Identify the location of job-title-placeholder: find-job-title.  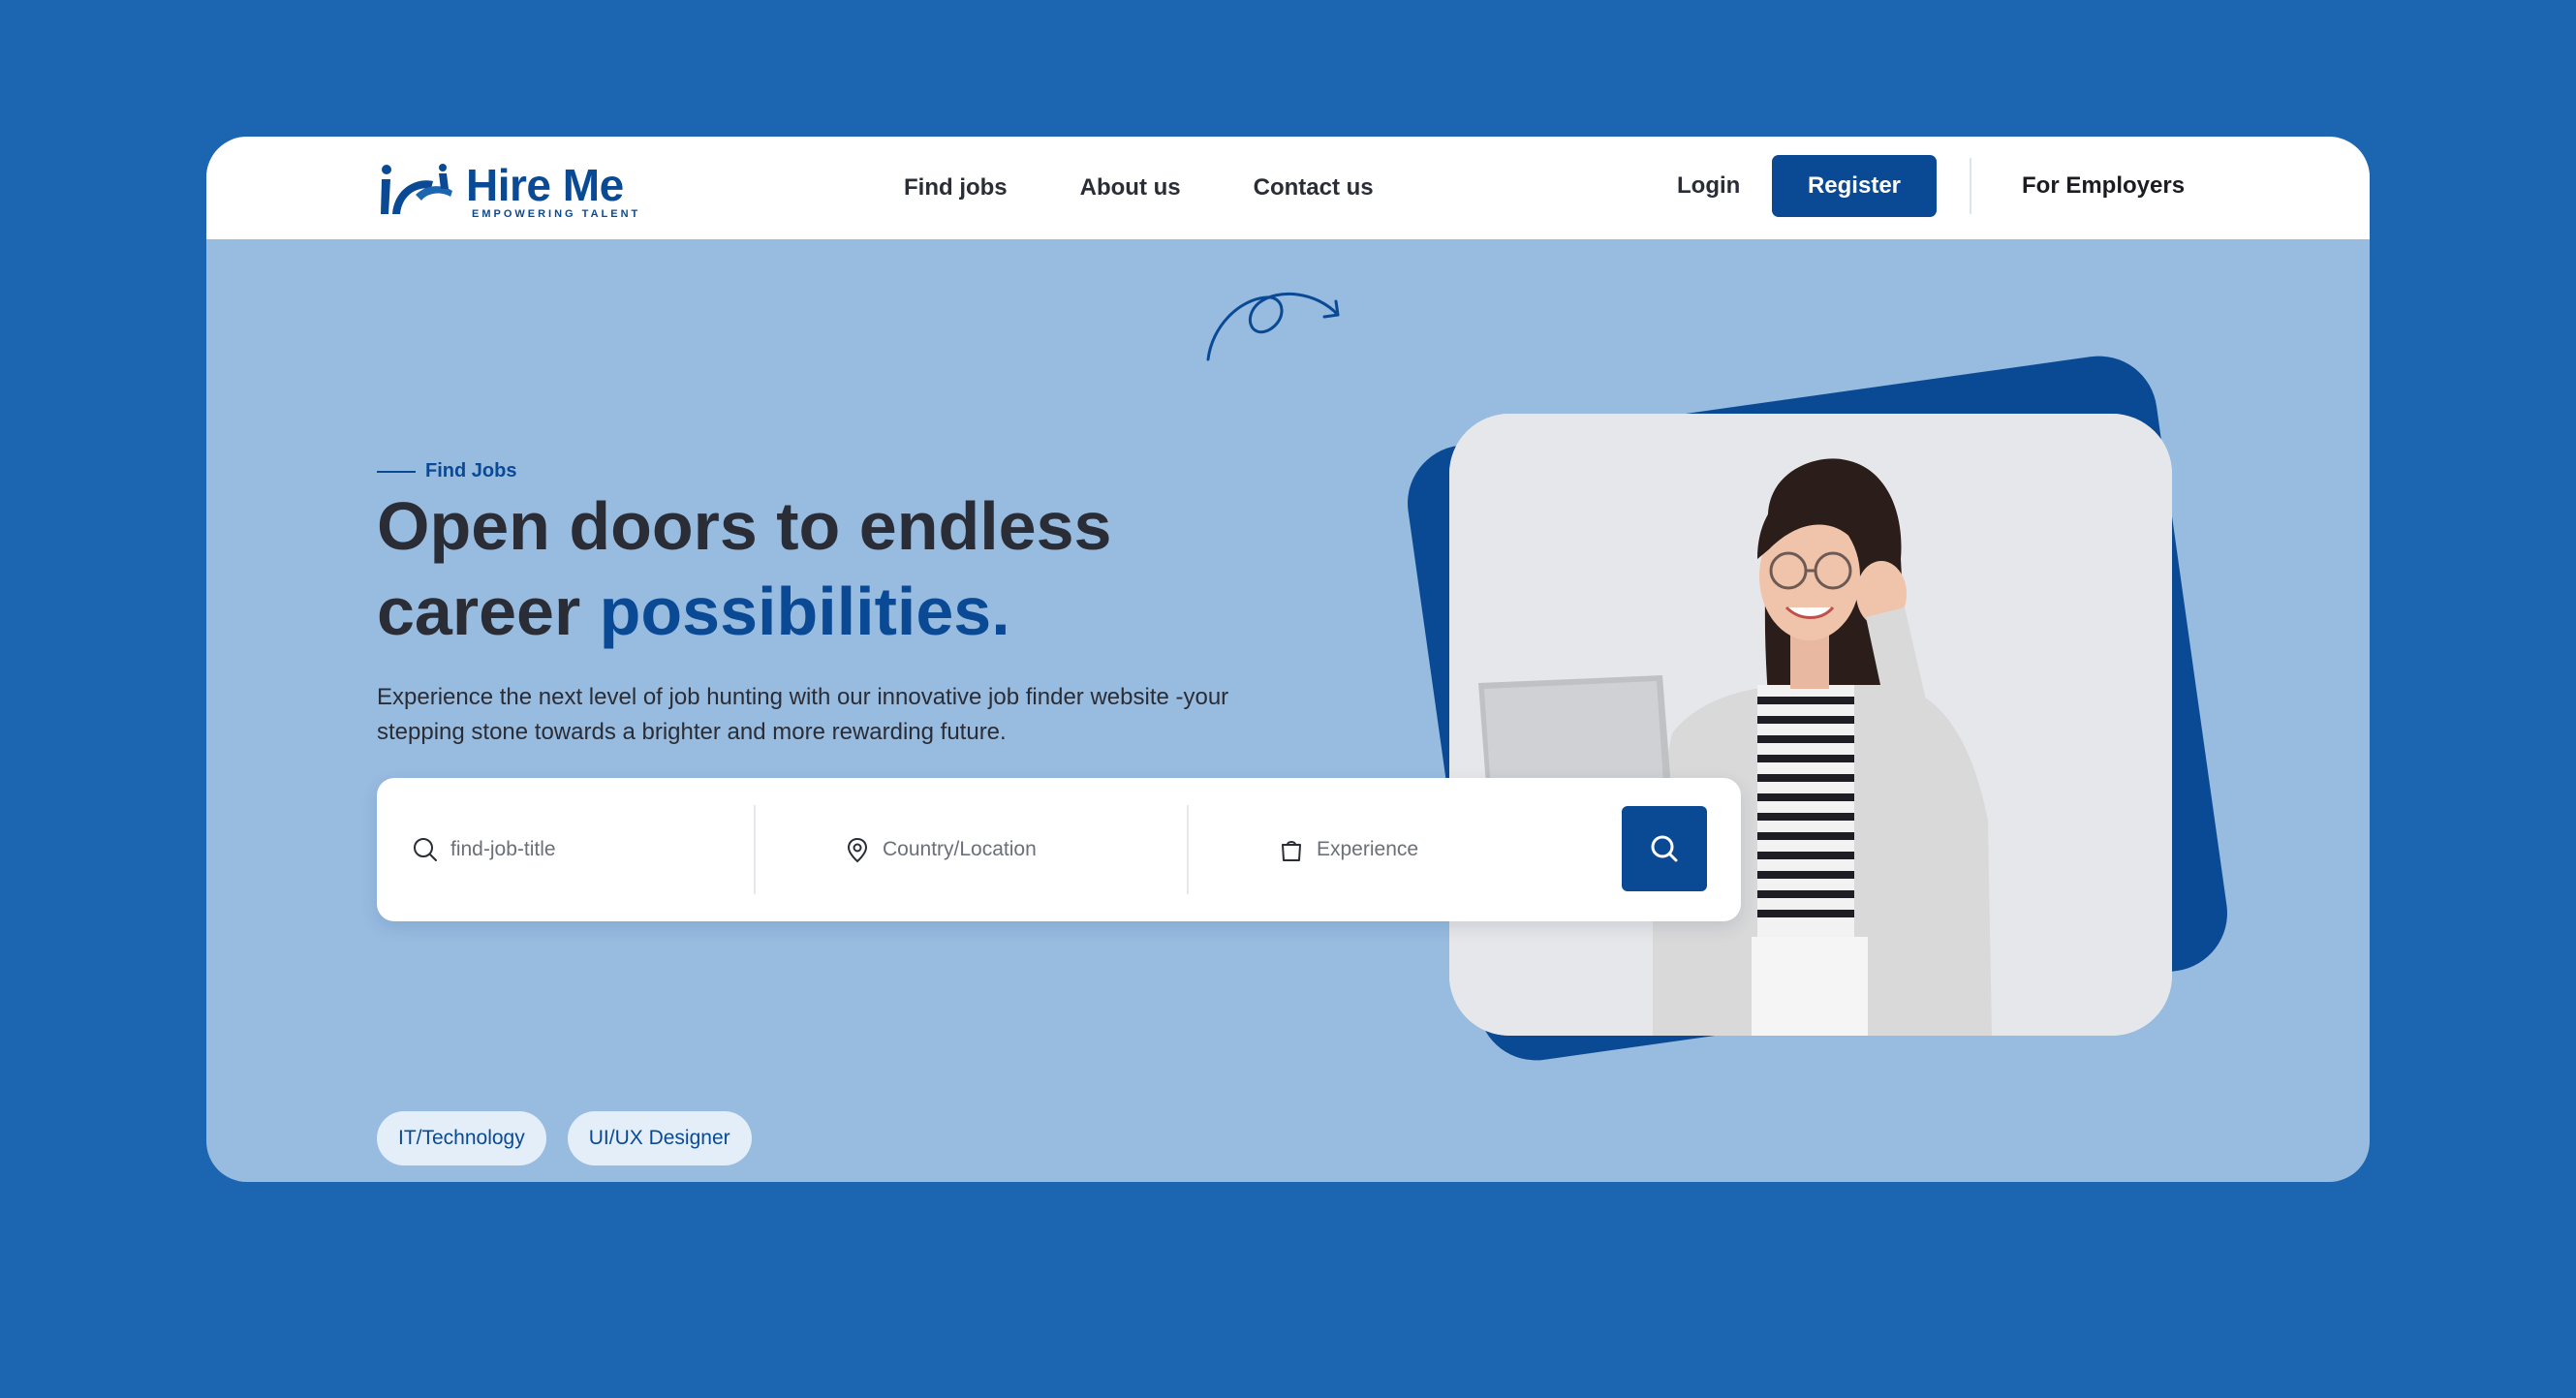
(503, 849).